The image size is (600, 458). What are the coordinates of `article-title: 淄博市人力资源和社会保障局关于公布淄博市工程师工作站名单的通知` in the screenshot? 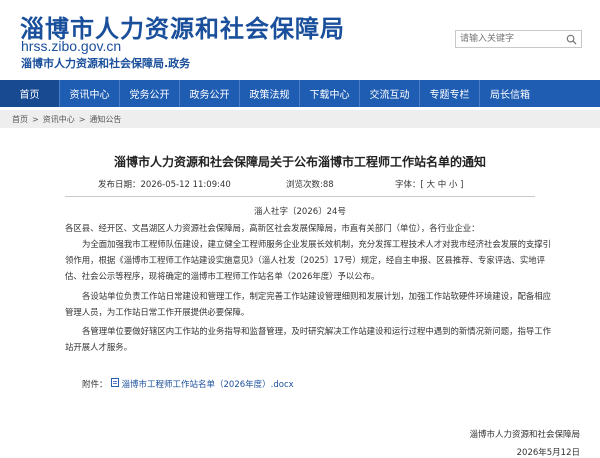 It's located at (299, 162).